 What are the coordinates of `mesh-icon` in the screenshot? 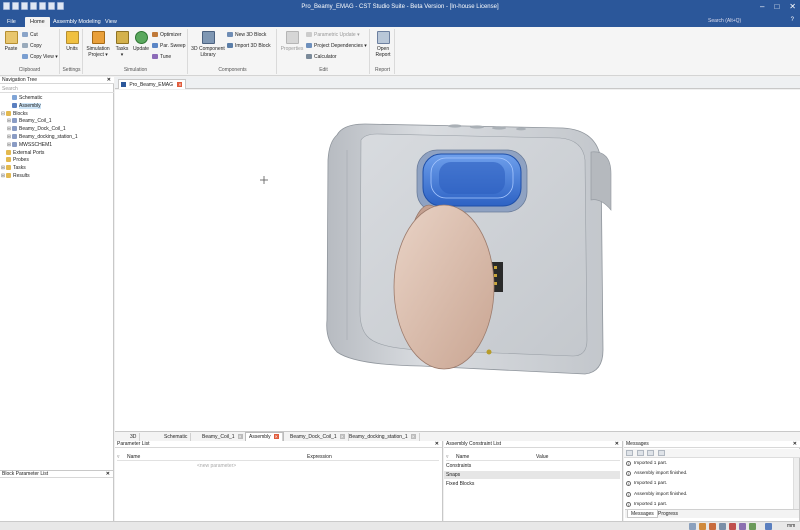 It's located at (752, 526).